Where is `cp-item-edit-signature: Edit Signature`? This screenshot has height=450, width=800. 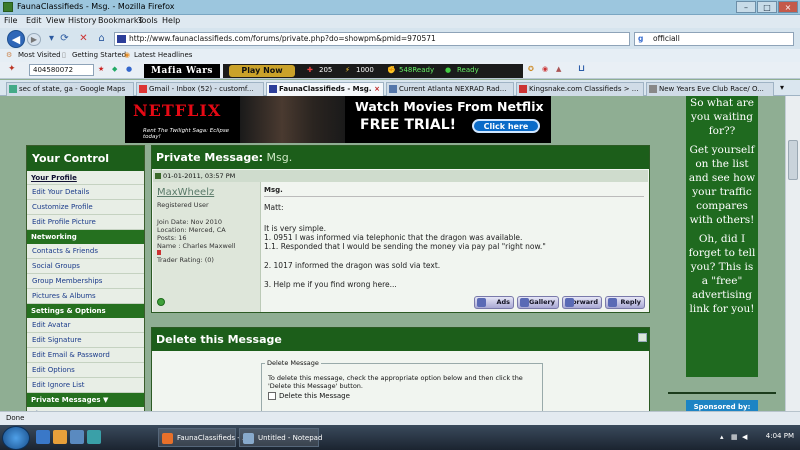
cp-item-edit-signature: Edit Signature is located at coordinates (85, 340).